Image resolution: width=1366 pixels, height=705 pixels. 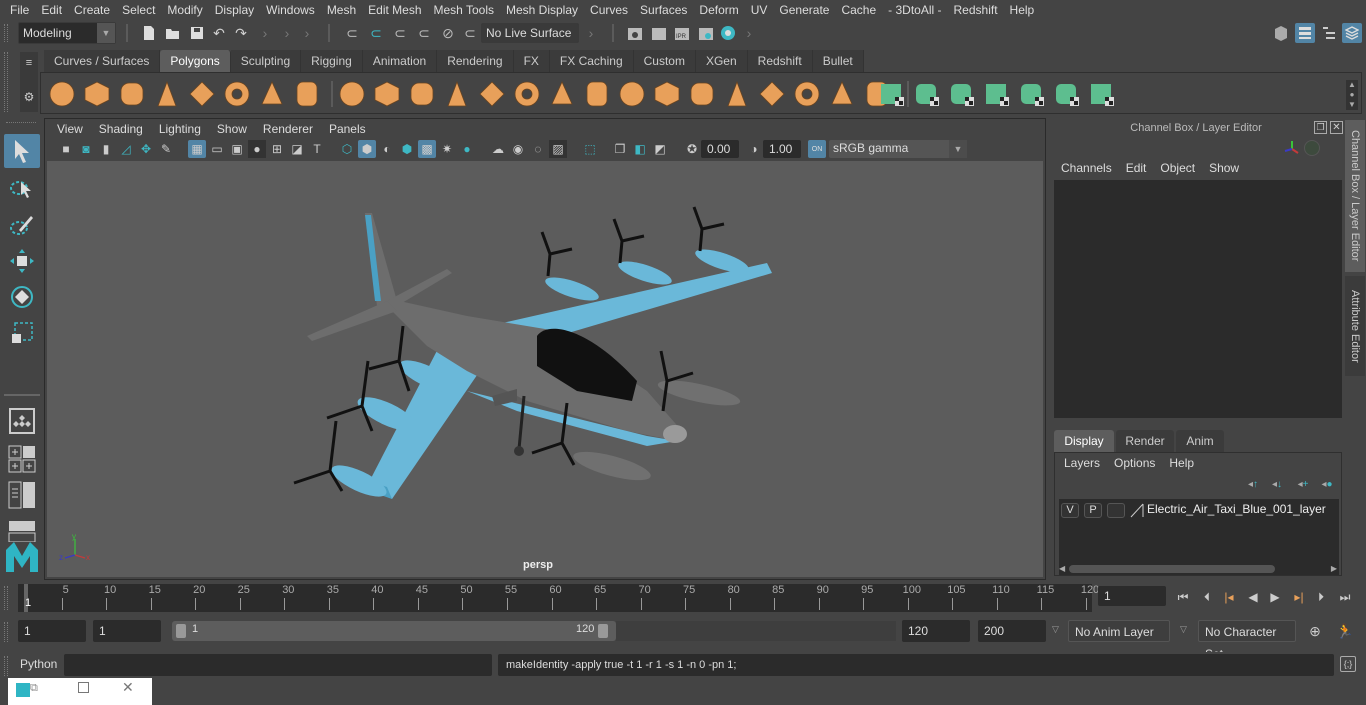 I want to click on xray-icon: ☁, so click(x=498, y=149).